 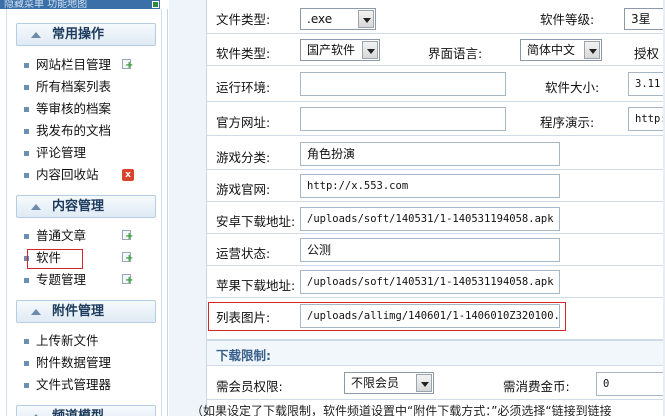 I want to click on runtime-label: 运行环境:, so click(x=243, y=87).